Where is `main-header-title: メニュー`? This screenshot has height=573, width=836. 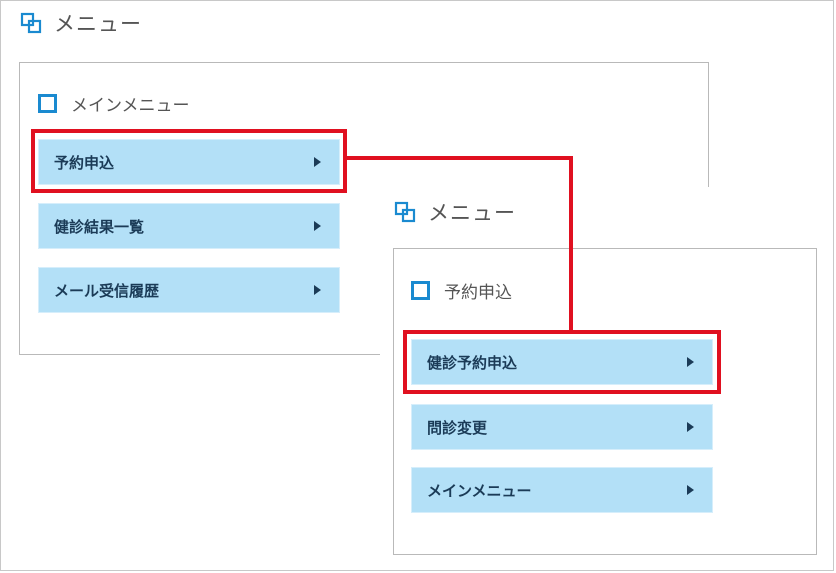
main-header-title: メニュー is located at coordinates (98, 24).